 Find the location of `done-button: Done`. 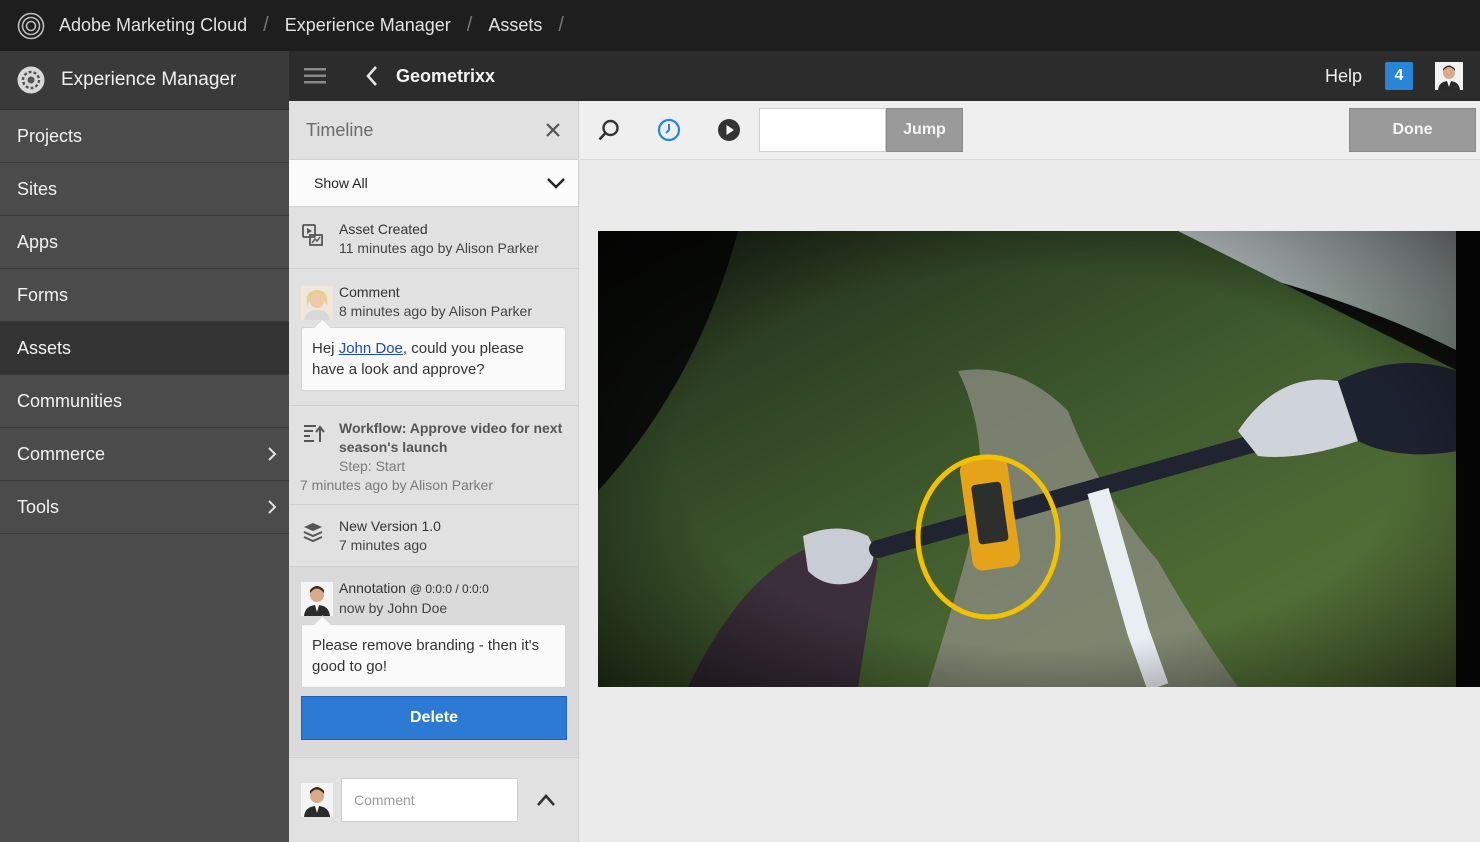

done-button: Done is located at coordinates (1412, 130).